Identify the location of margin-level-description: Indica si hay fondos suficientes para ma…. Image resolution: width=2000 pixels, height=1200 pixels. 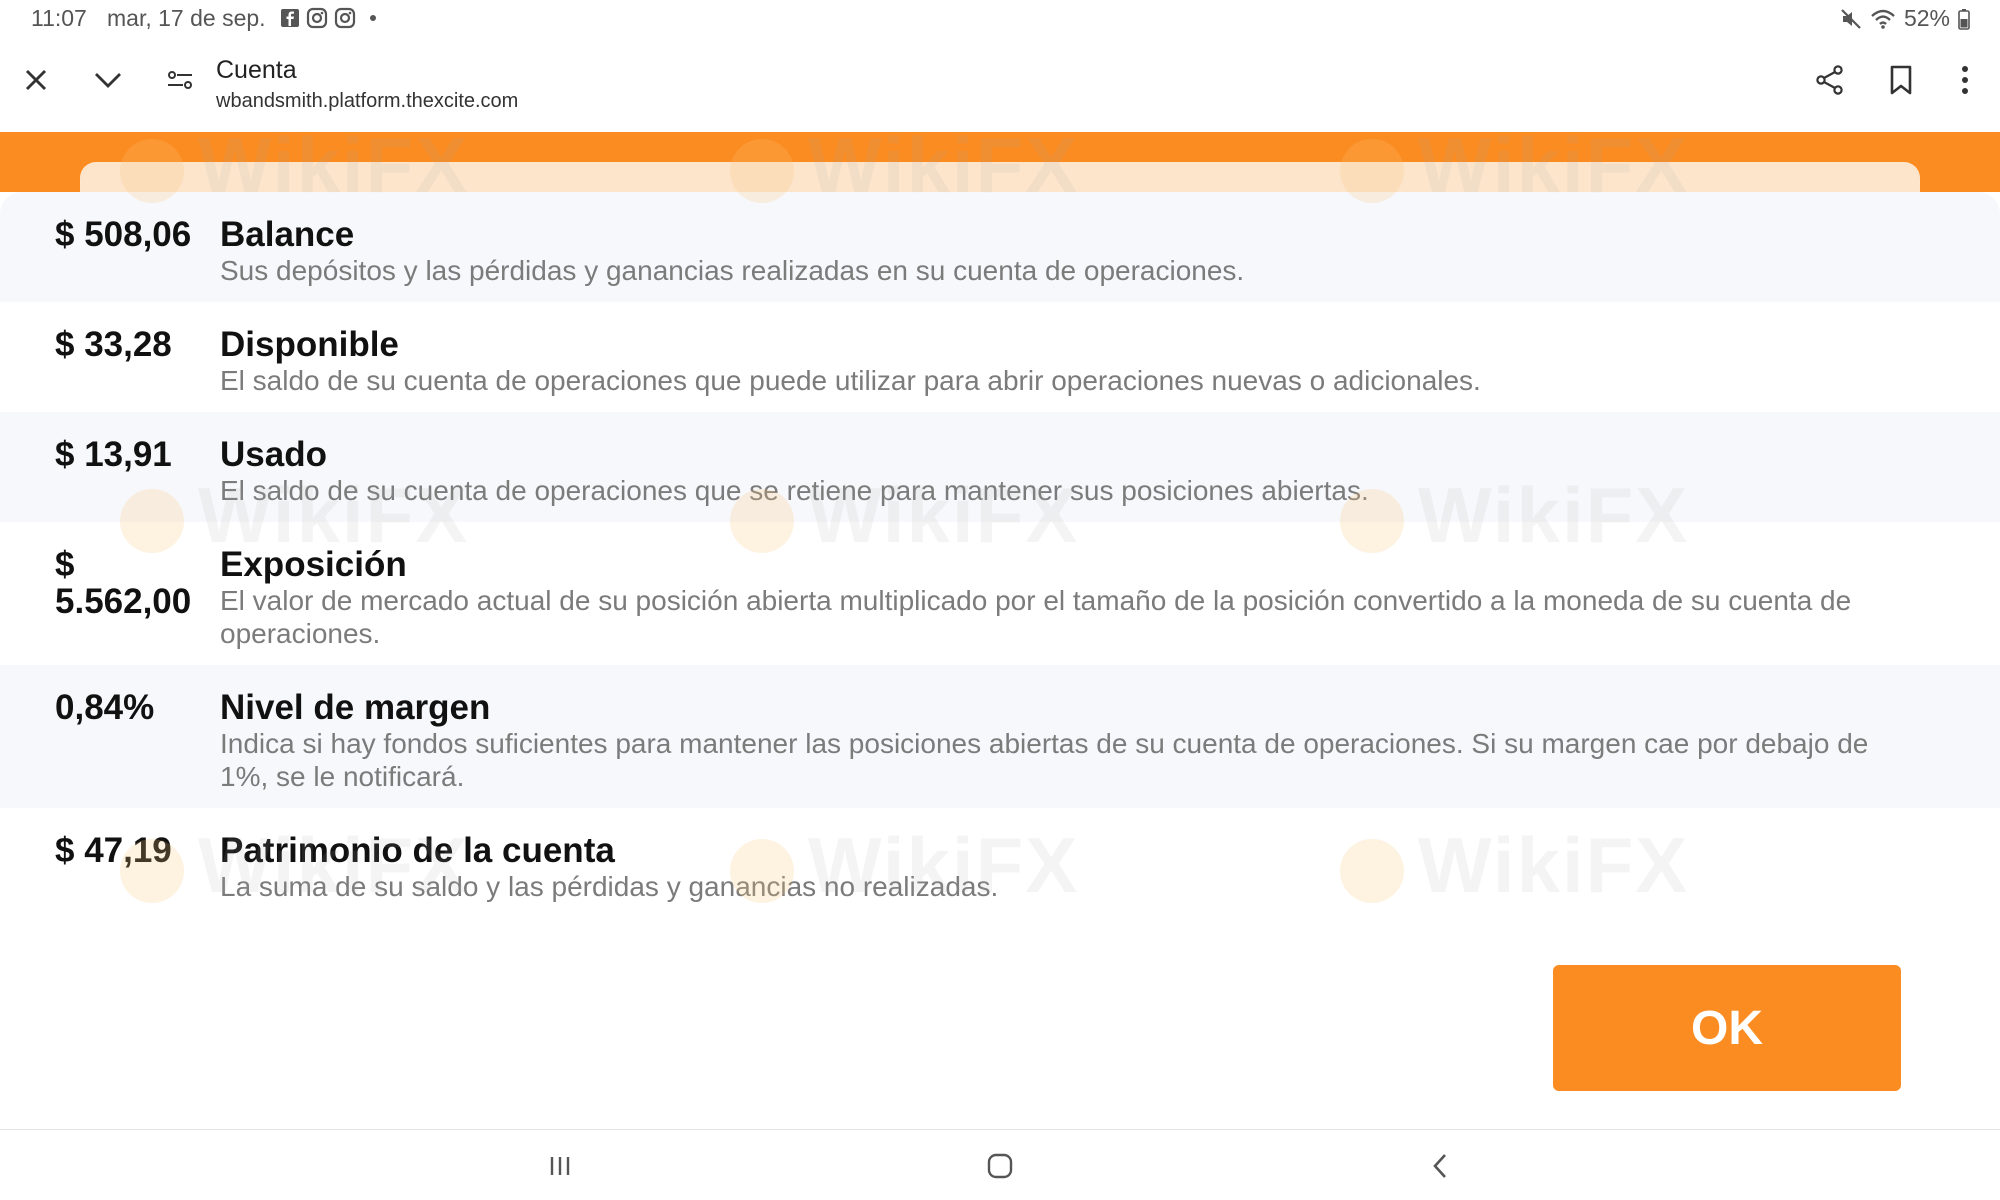
(1044, 760).